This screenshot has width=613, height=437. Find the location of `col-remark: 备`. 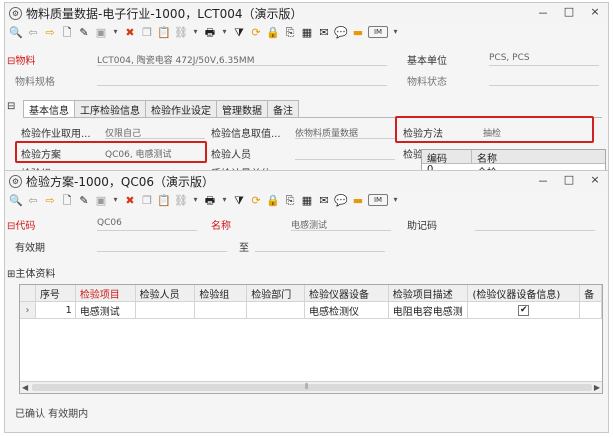

col-remark: 备 is located at coordinates (591, 293).